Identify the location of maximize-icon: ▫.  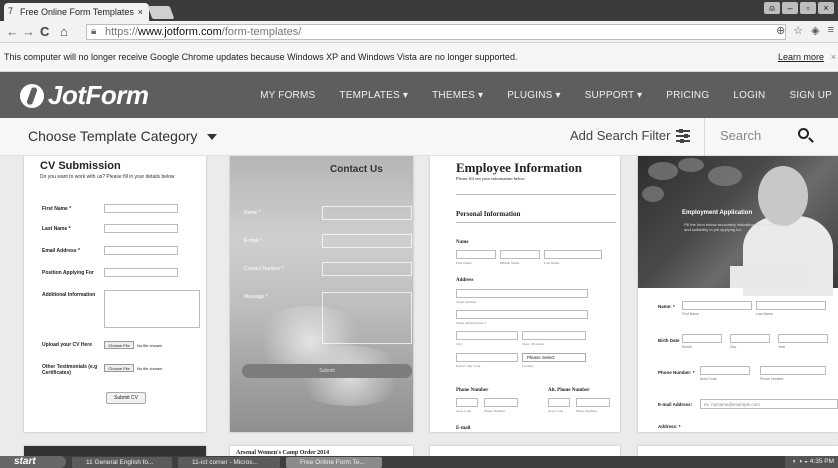
(808, 8).